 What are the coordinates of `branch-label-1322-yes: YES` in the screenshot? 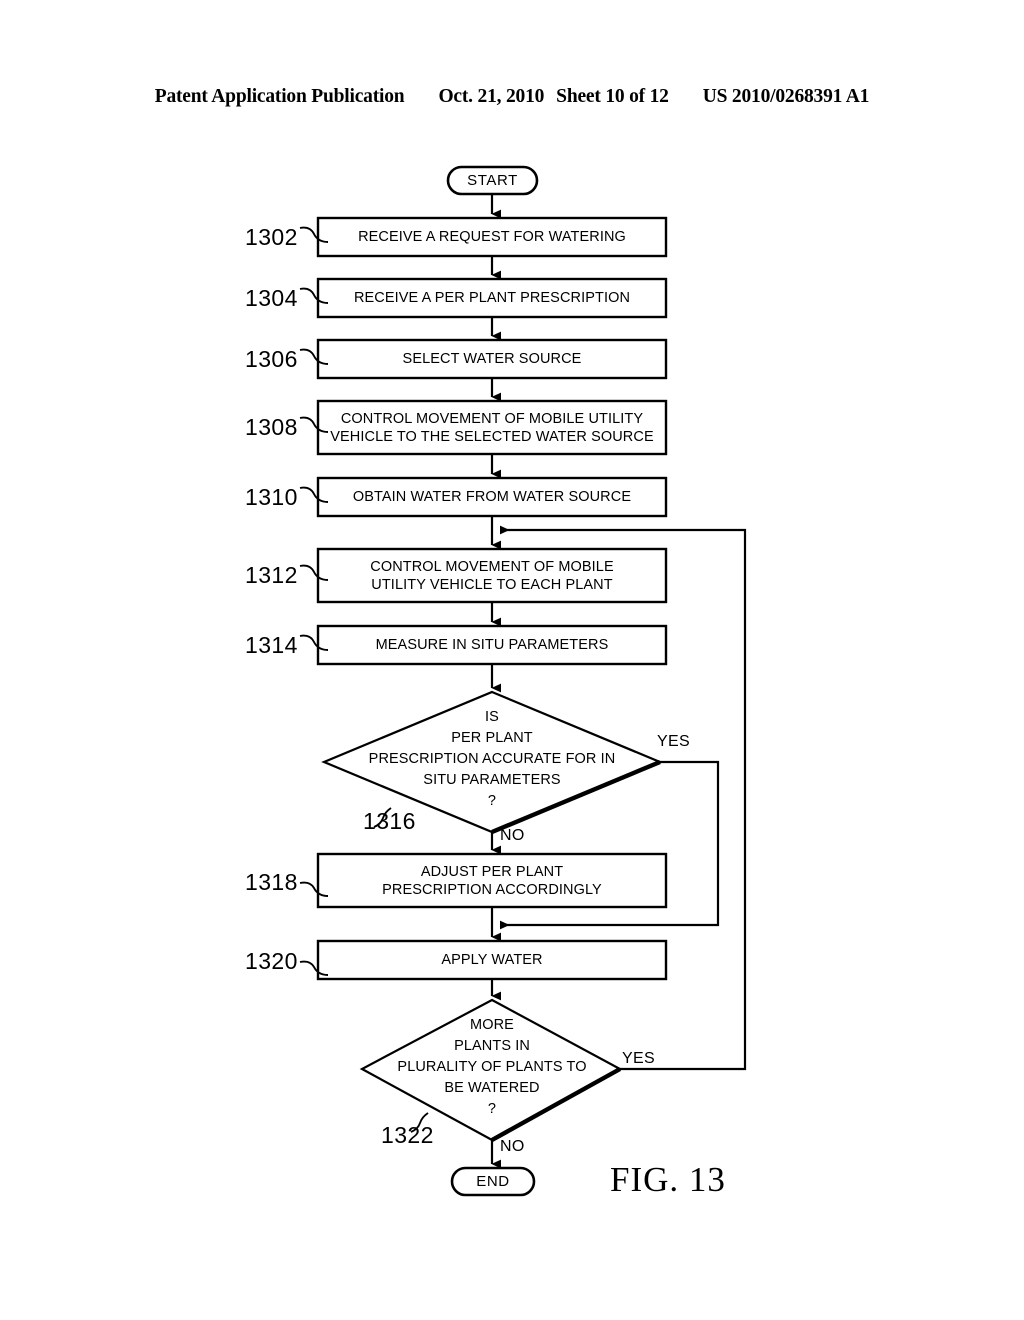 It's located at (638, 1058).